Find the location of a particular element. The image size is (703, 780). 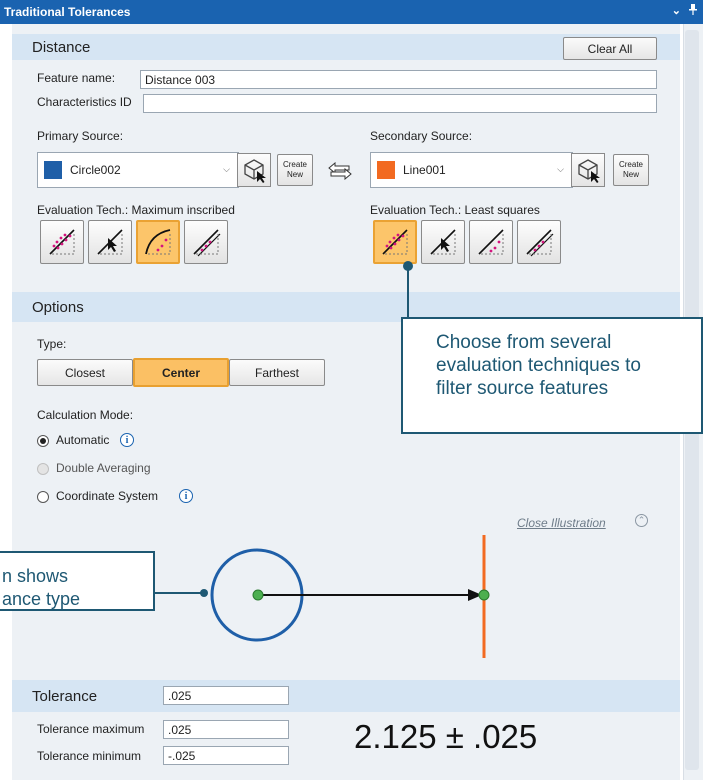

type-farthest-button: Farthest is located at coordinates (277, 372).